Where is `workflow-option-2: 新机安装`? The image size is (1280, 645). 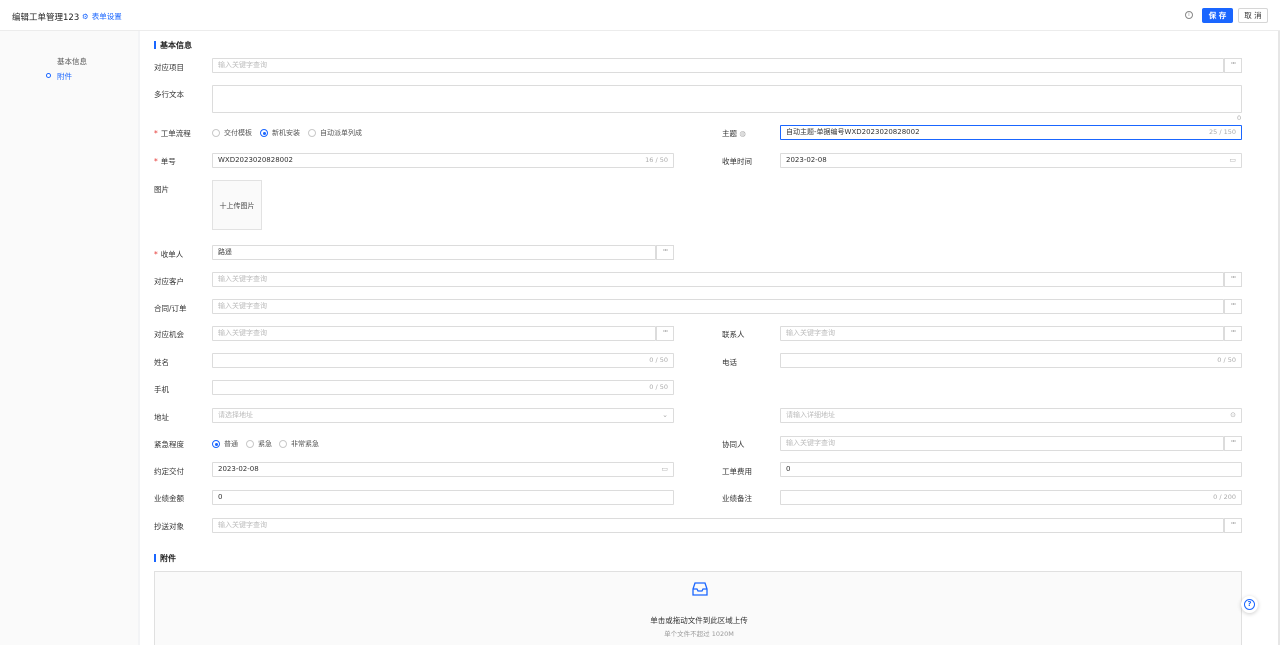
workflow-option-2: 新机安装 is located at coordinates (280, 133).